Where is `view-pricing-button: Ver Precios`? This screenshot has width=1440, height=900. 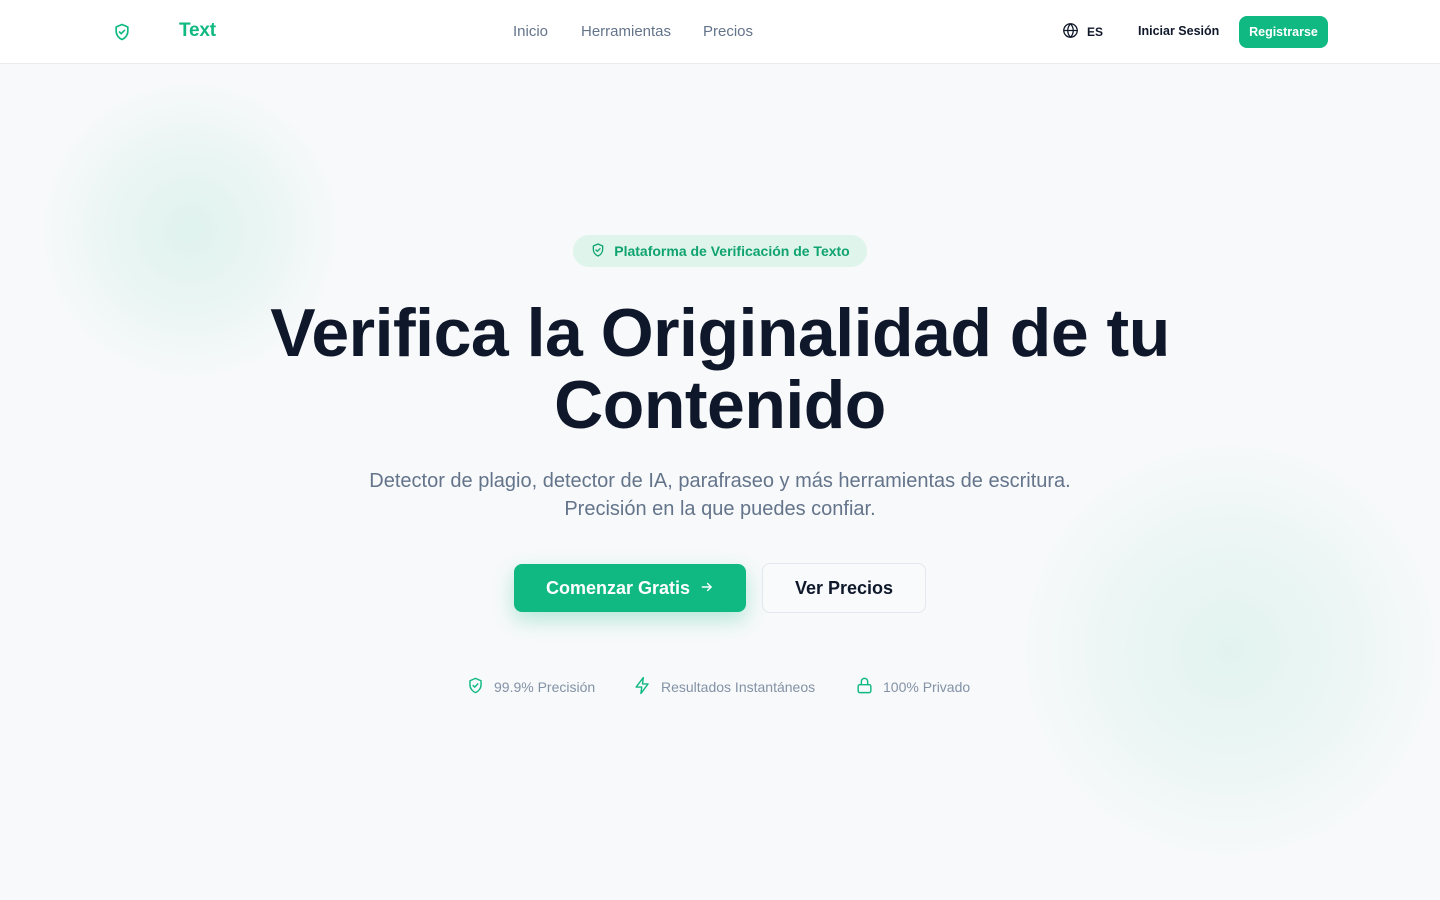 view-pricing-button: Ver Precios is located at coordinates (844, 588).